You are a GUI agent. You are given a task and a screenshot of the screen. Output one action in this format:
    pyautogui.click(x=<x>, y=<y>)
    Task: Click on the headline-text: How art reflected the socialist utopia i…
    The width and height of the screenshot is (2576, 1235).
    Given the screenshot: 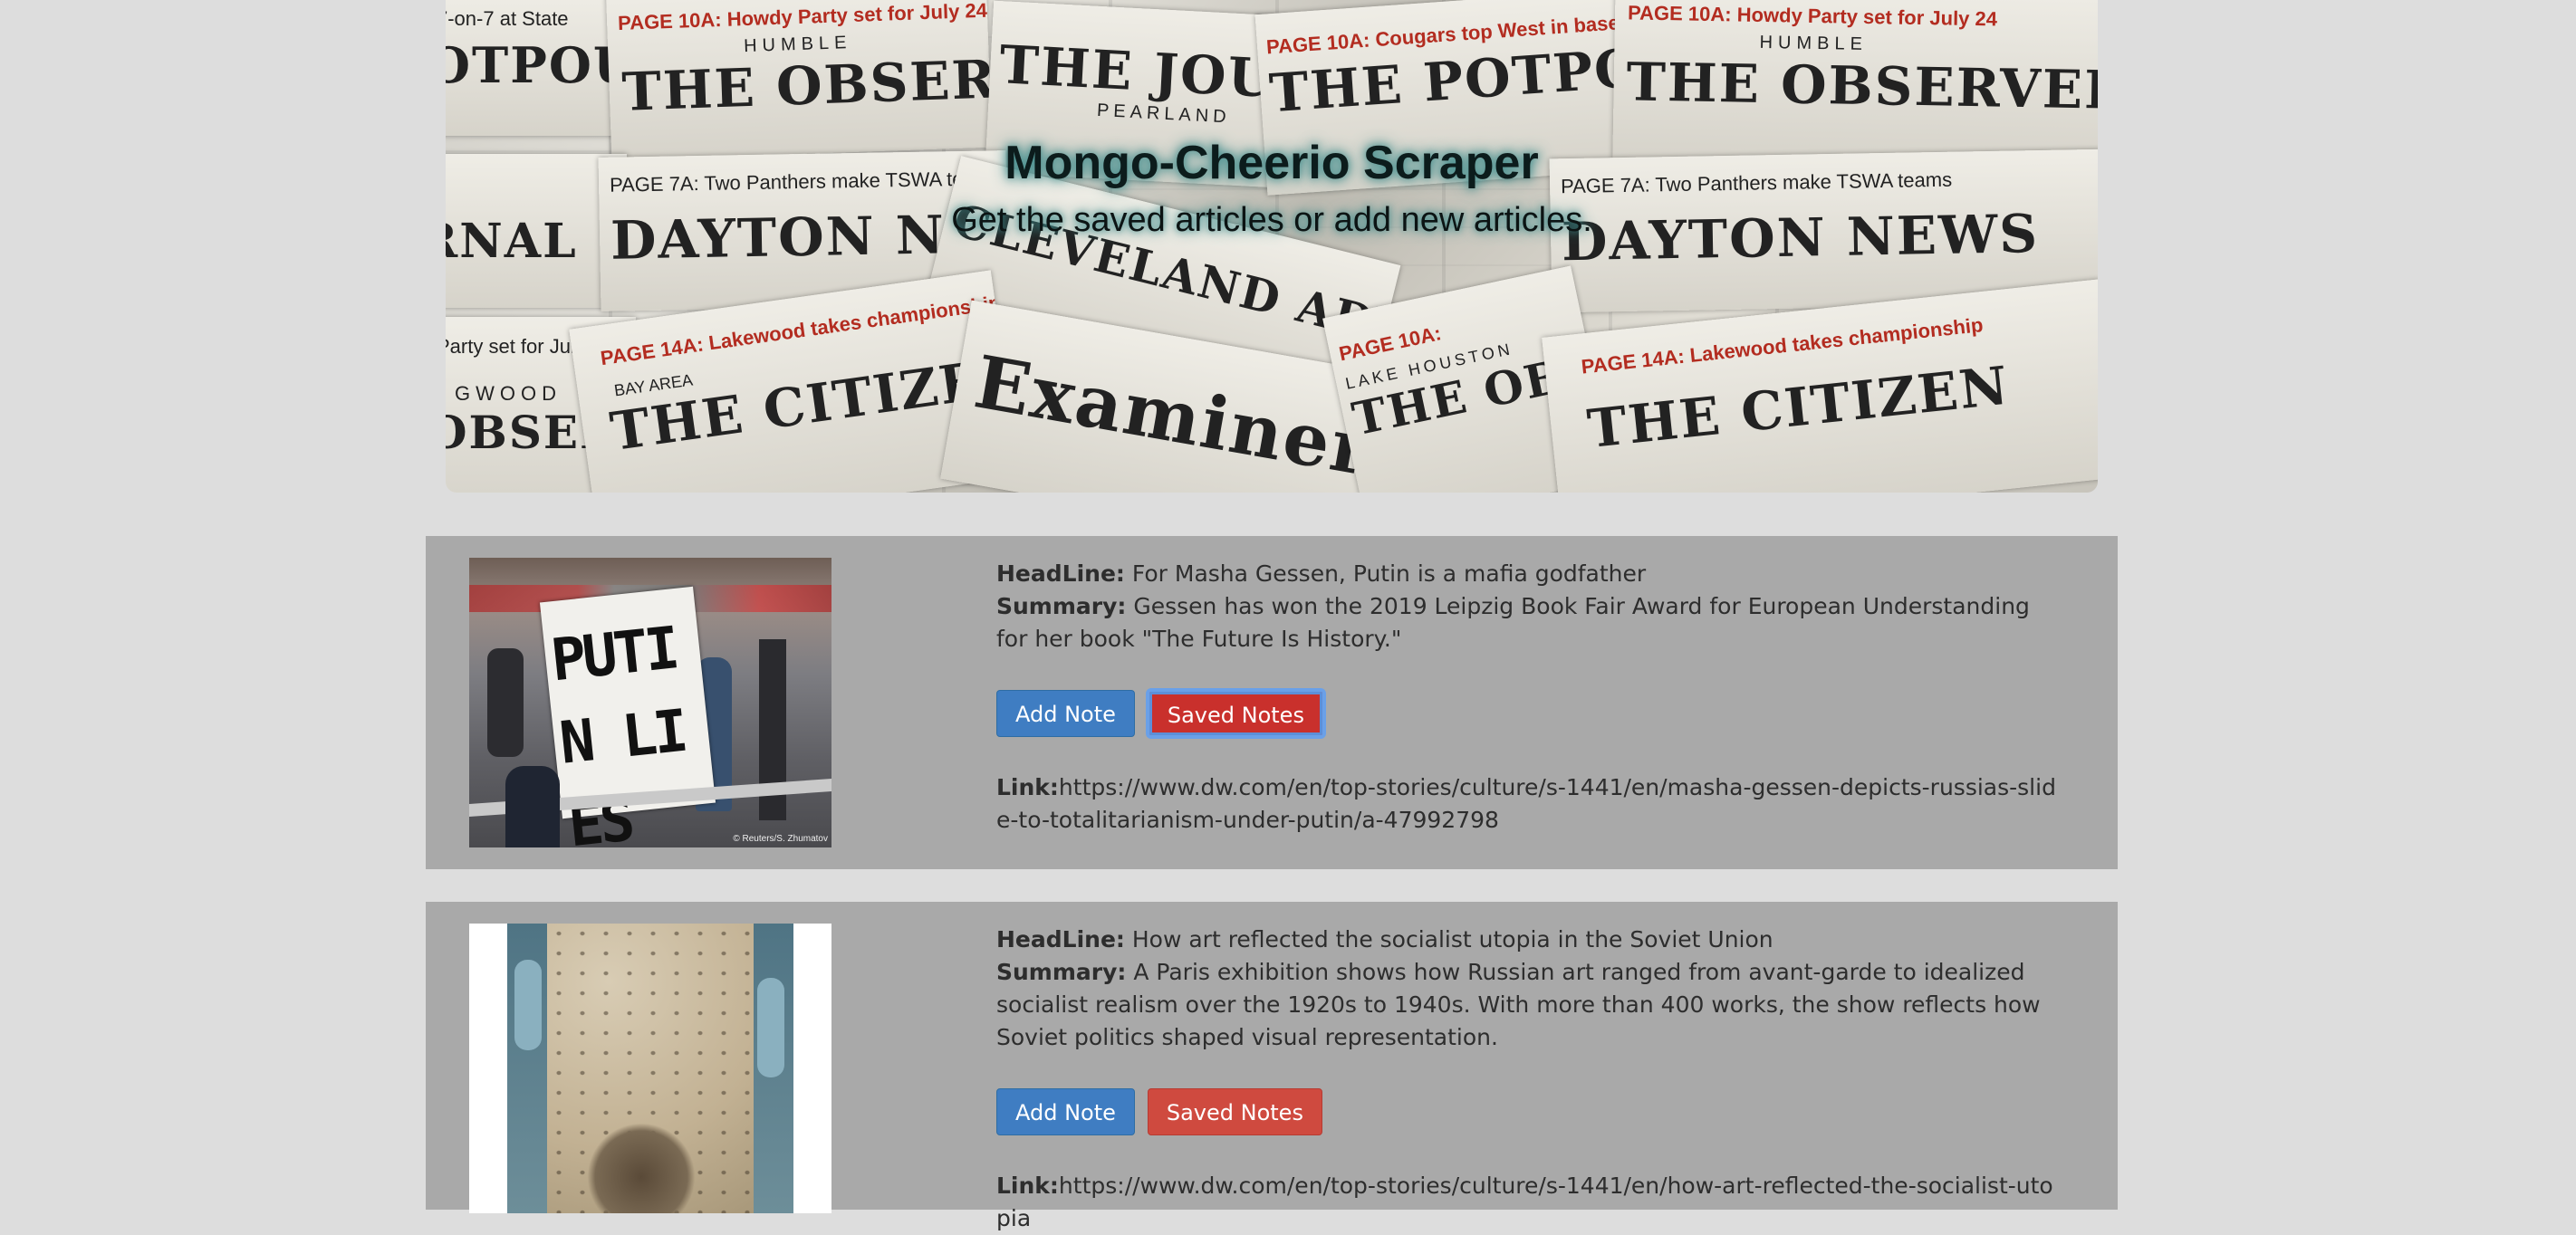 What is the action you would take?
    pyautogui.click(x=1452, y=939)
    